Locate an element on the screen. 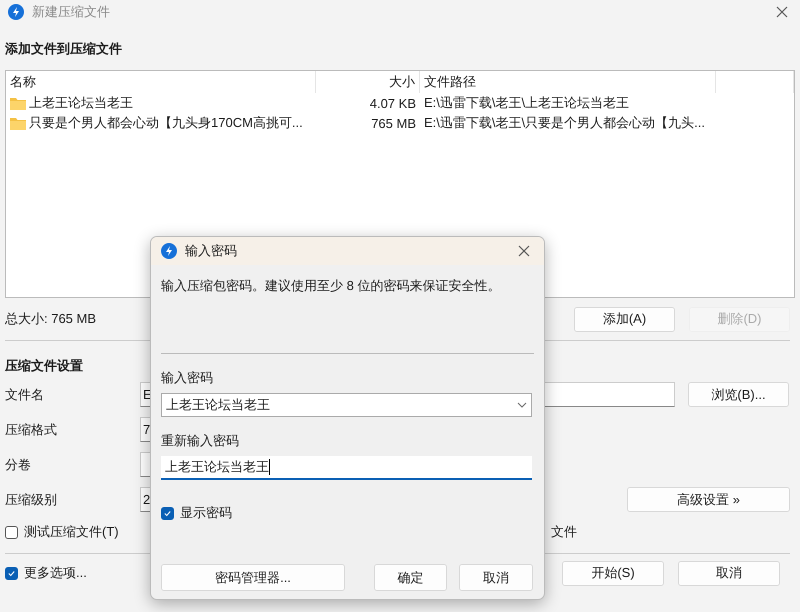  password-combo: 上老王论坛当老王 is located at coordinates (346, 405).